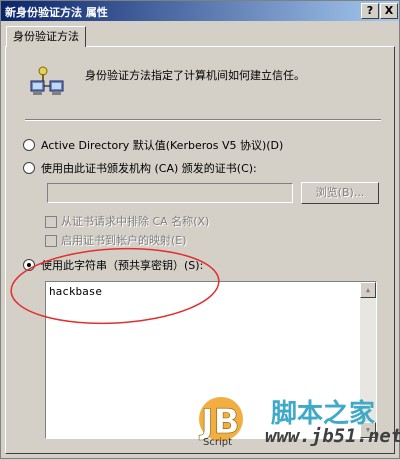 The image size is (400, 460). I want to click on preshared-key-radio, so click(29, 265).